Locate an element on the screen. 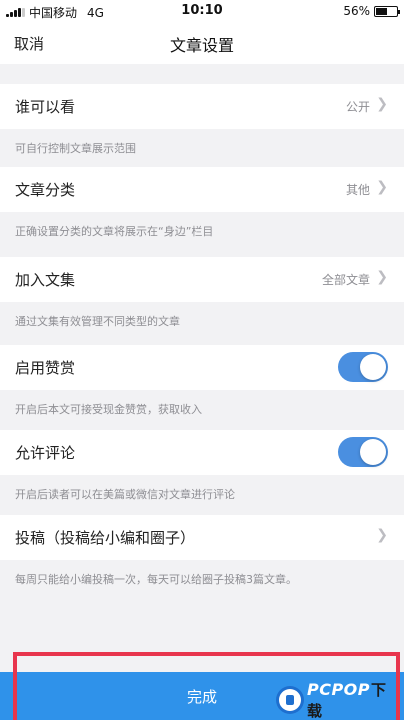 The height and width of the screenshot is (720, 404). watermark-text: PCPOP下载 is located at coordinates (346, 700).